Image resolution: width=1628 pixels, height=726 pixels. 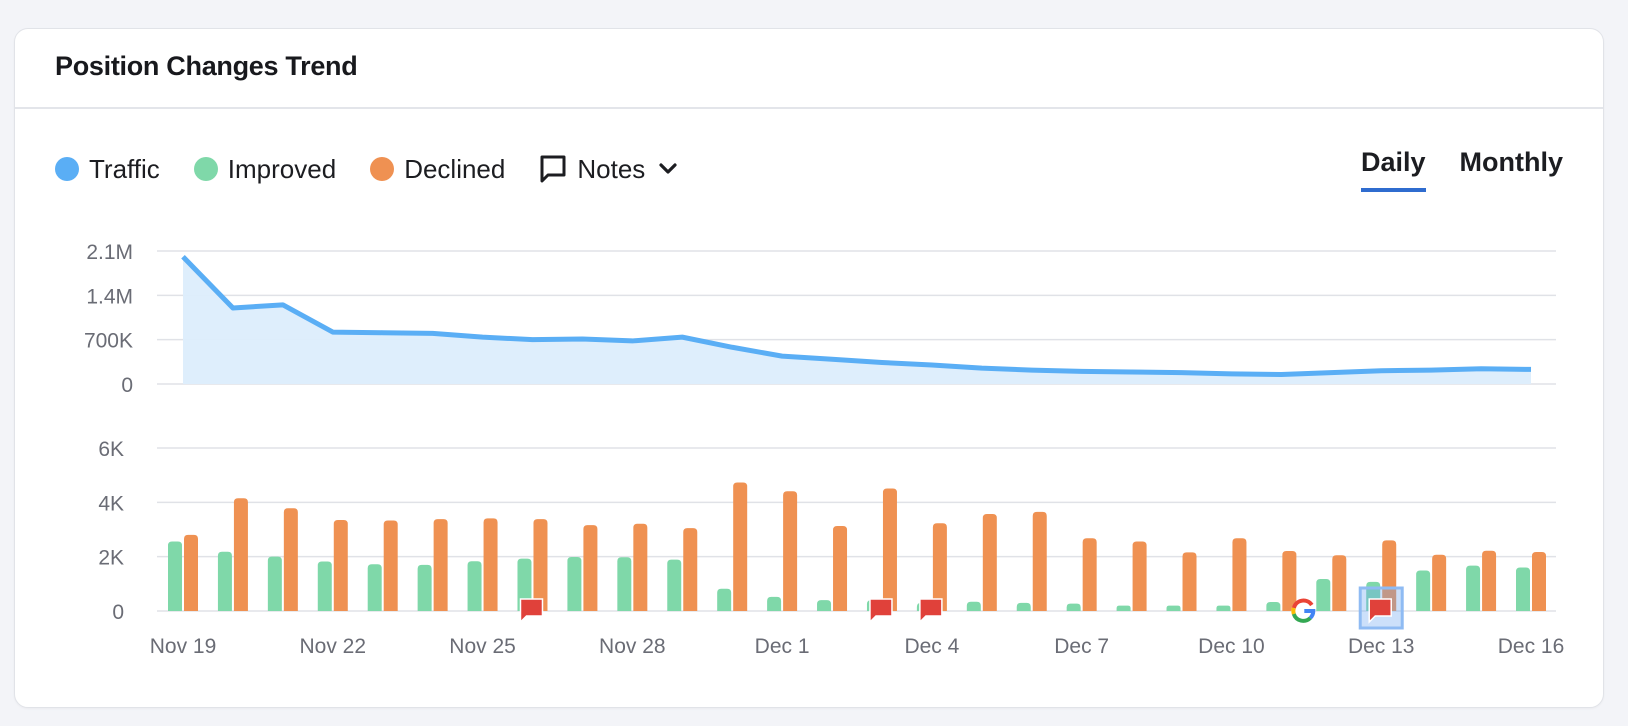 What do you see at coordinates (111, 449) in the screenshot?
I see `bars-ytick-label: 6K` at bounding box center [111, 449].